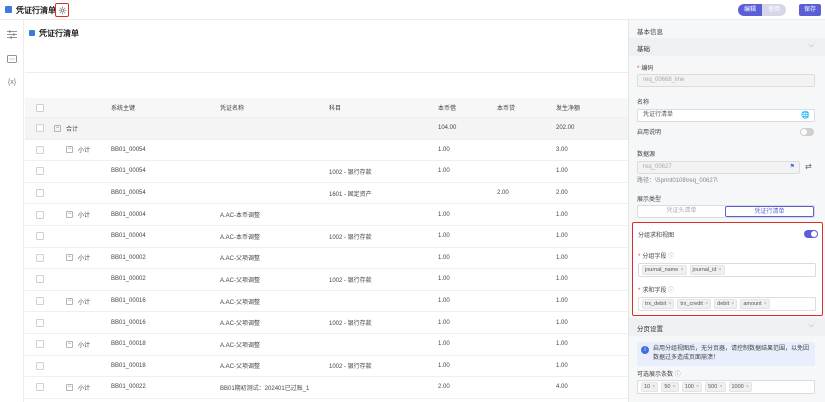 This screenshot has width=825, height=402. I want to click on globe-icon: 🌐, so click(805, 115).